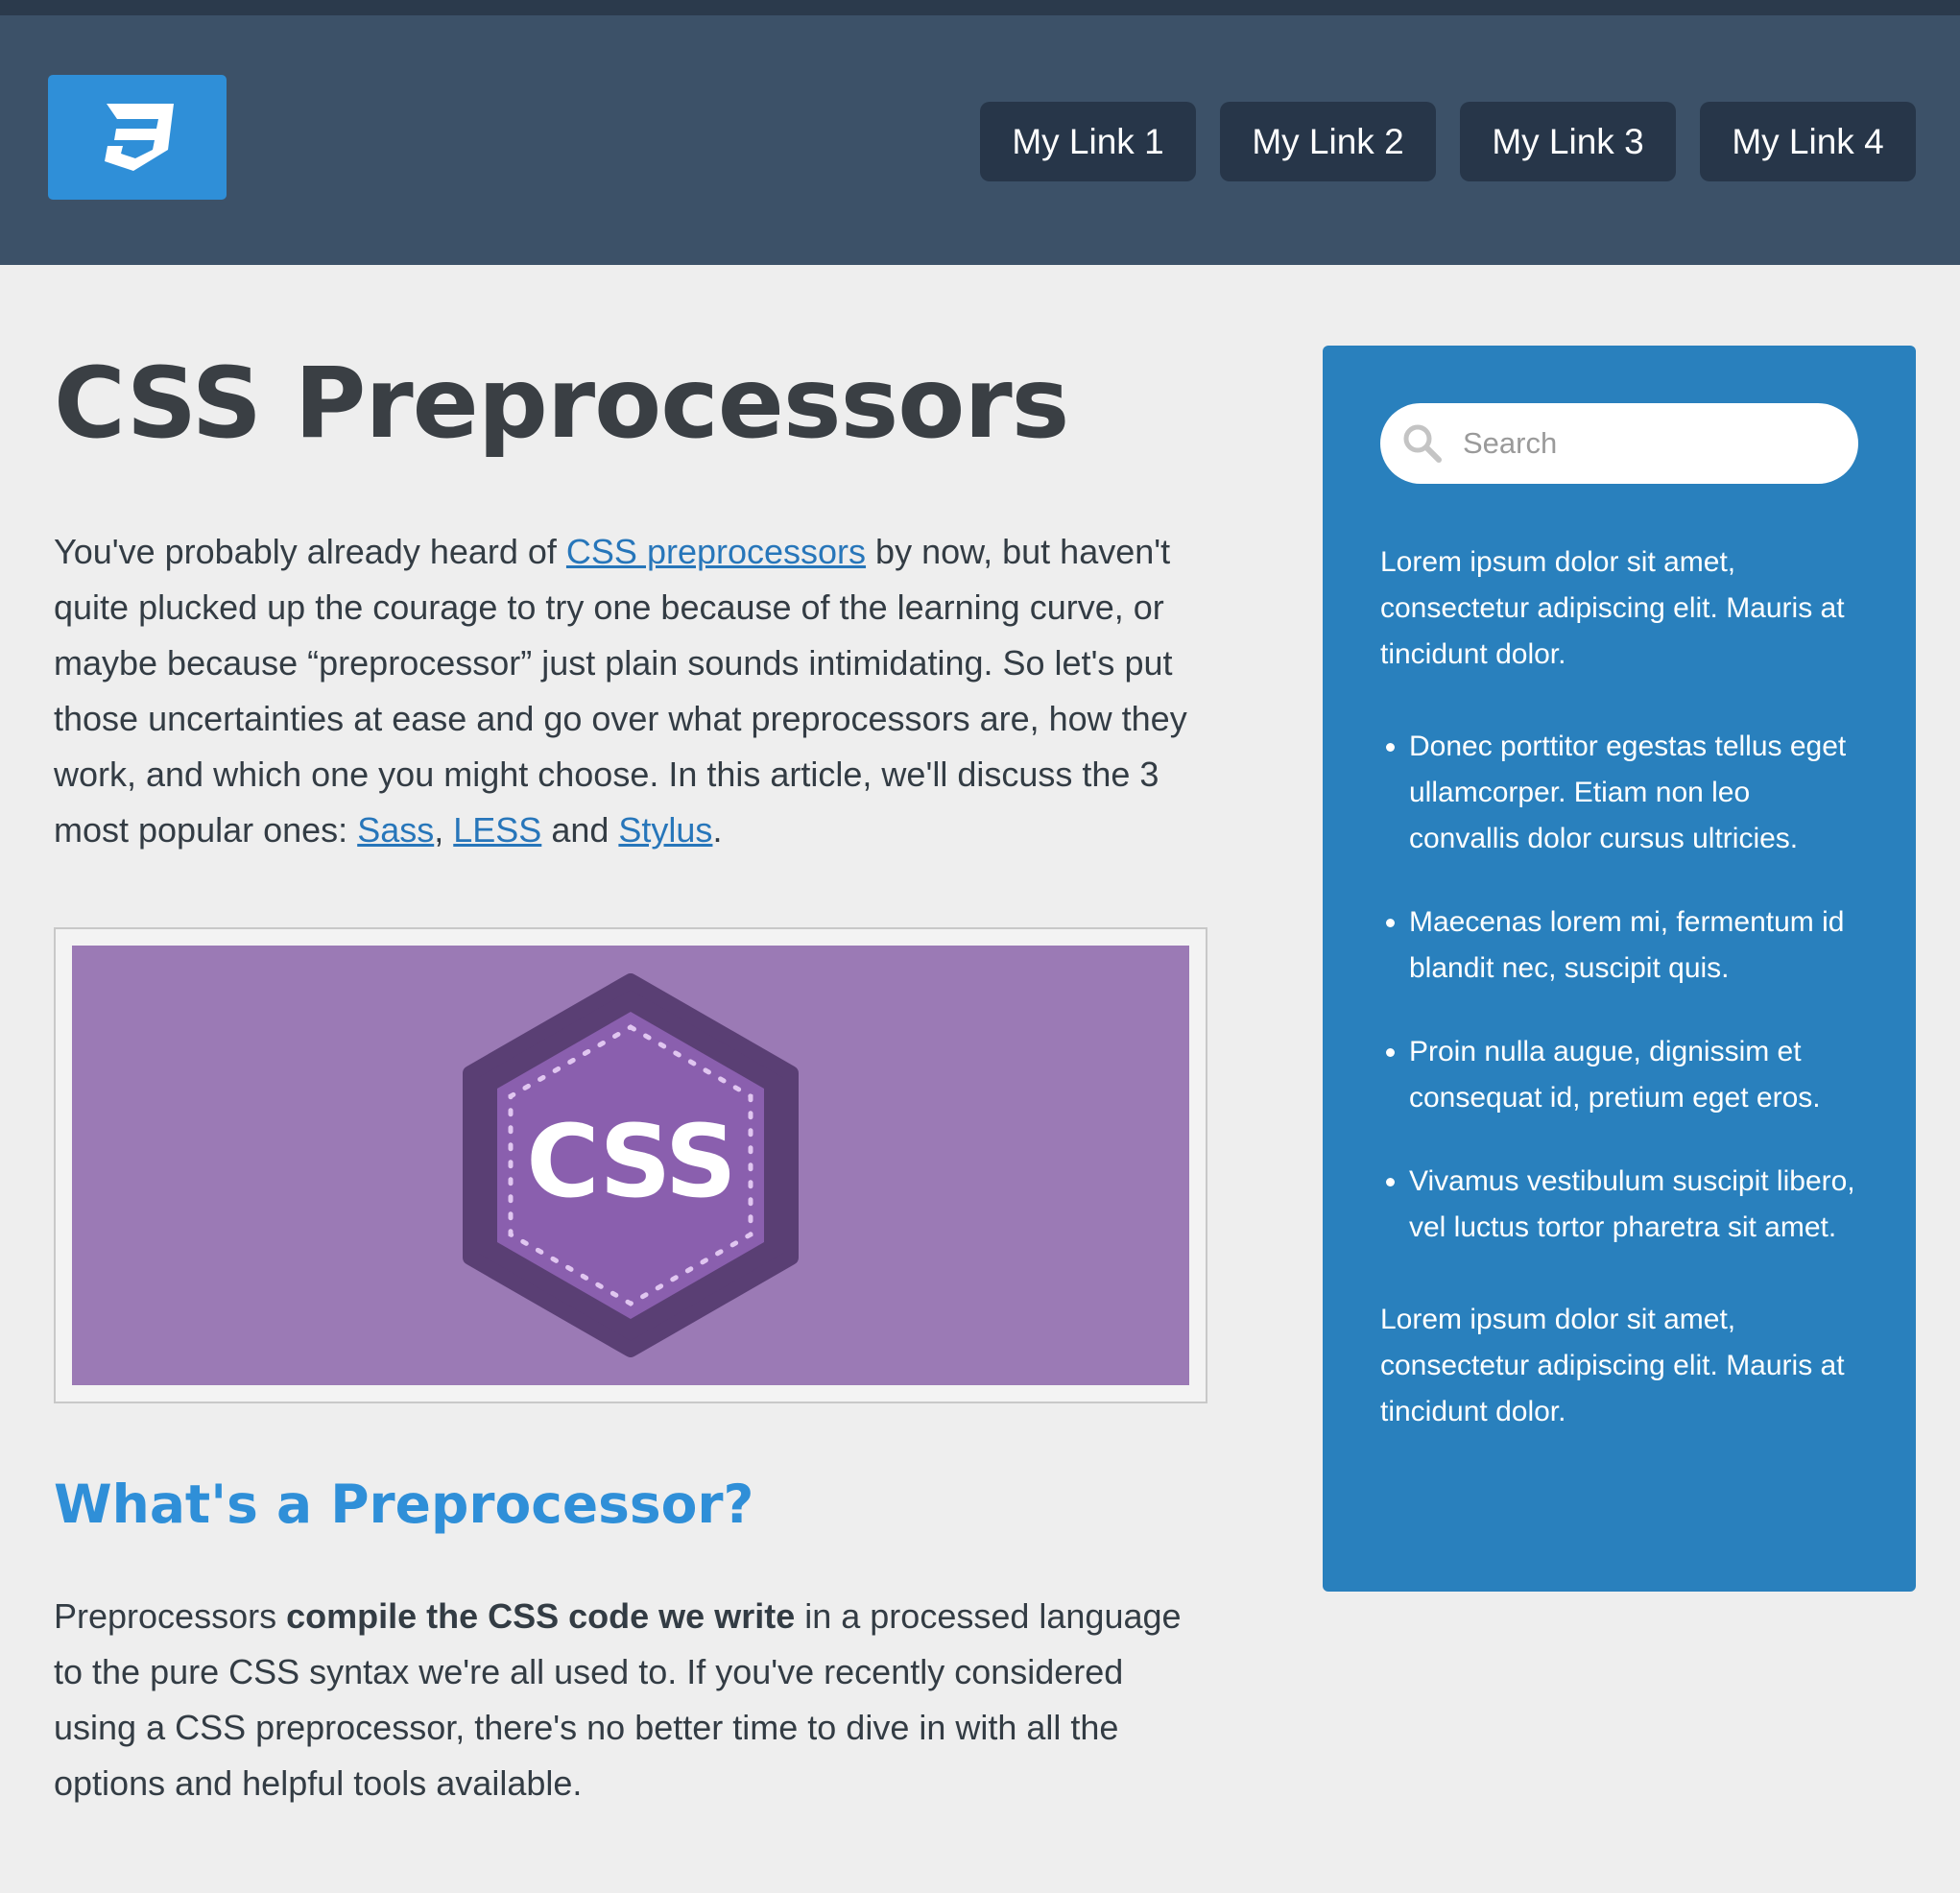 The height and width of the screenshot is (1893, 1960). Describe the element at coordinates (310, 551) in the screenshot. I see `intro-text: You've probably already heard of` at that location.